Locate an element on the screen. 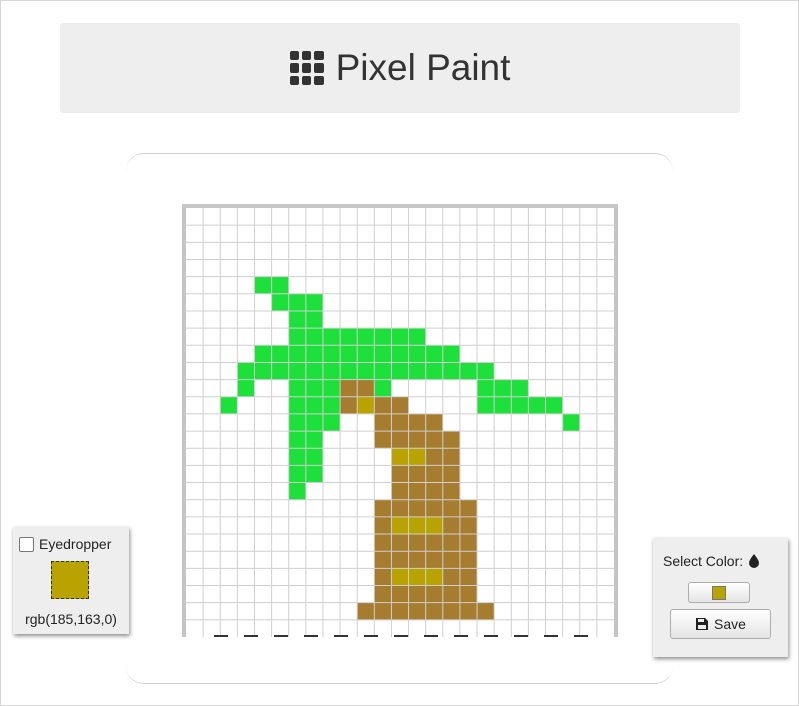 Image resolution: width=799 pixels, height=706 pixels. save-button: Save is located at coordinates (720, 624).